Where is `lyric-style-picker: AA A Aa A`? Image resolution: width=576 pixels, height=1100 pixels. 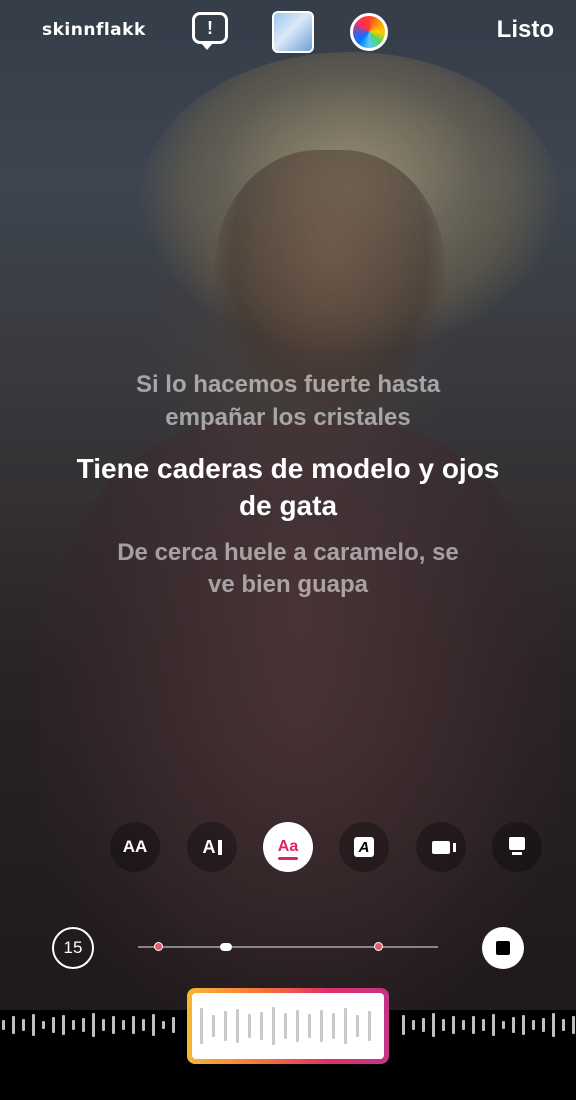 lyric-style-picker: AA A Aa A is located at coordinates (288, 847).